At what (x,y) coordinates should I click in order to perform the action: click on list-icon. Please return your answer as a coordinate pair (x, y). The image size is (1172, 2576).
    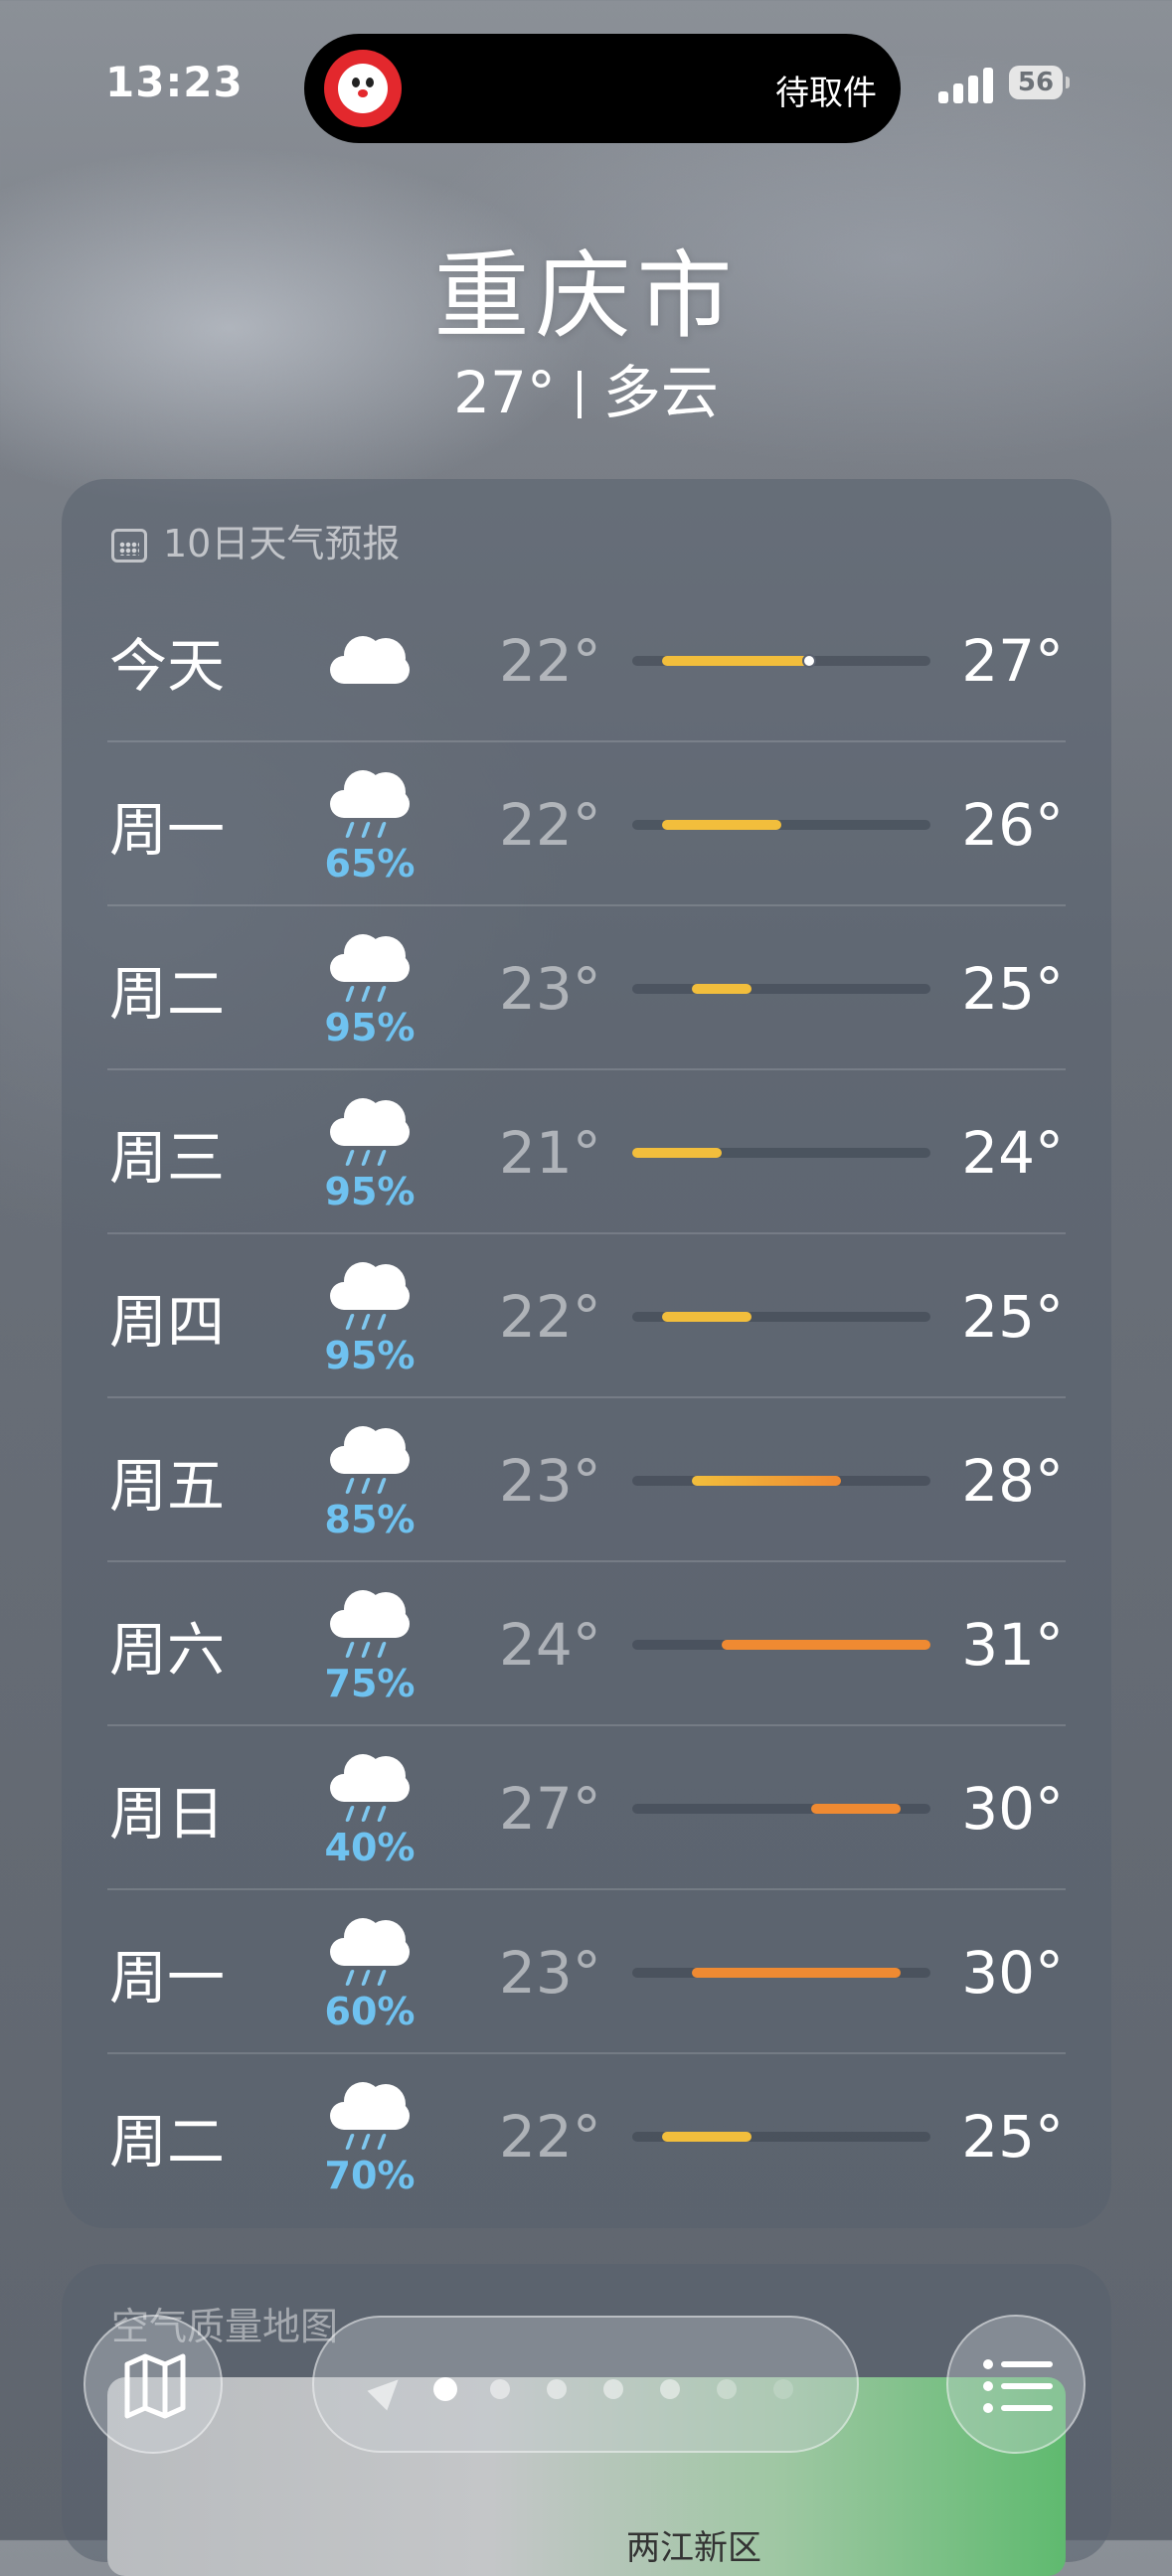
    Looking at the image, I should click on (1018, 2386).